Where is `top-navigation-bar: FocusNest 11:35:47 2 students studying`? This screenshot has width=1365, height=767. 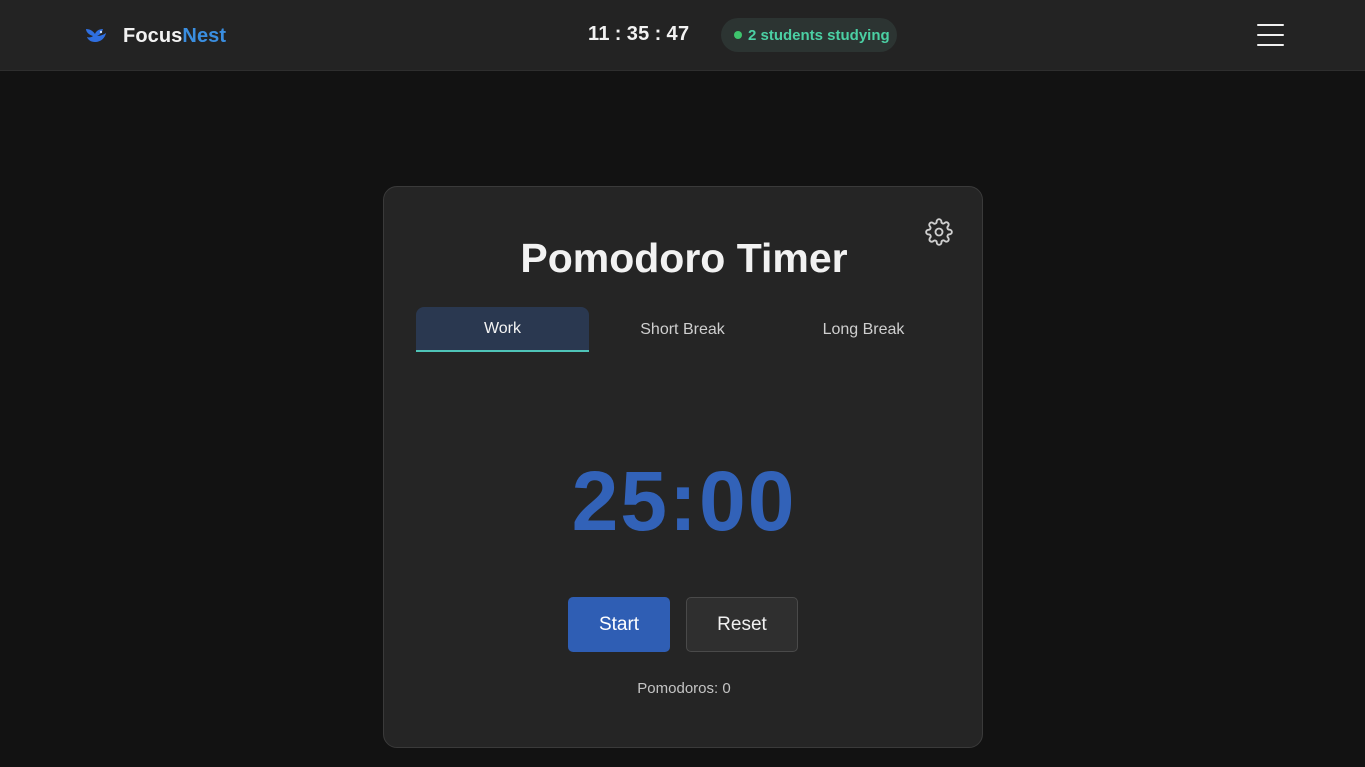 top-navigation-bar: FocusNest 11:35:47 2 students studying is located at coordinates (682, 35).